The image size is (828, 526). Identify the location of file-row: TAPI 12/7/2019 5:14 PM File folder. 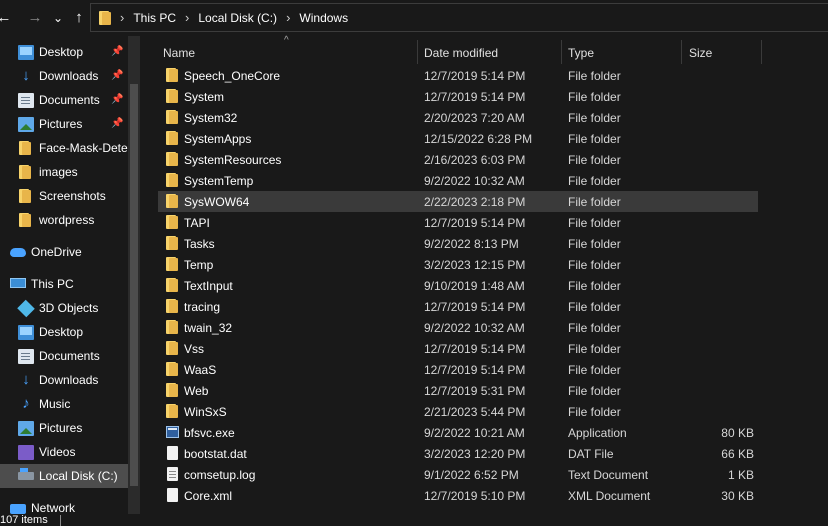
(458, 222).